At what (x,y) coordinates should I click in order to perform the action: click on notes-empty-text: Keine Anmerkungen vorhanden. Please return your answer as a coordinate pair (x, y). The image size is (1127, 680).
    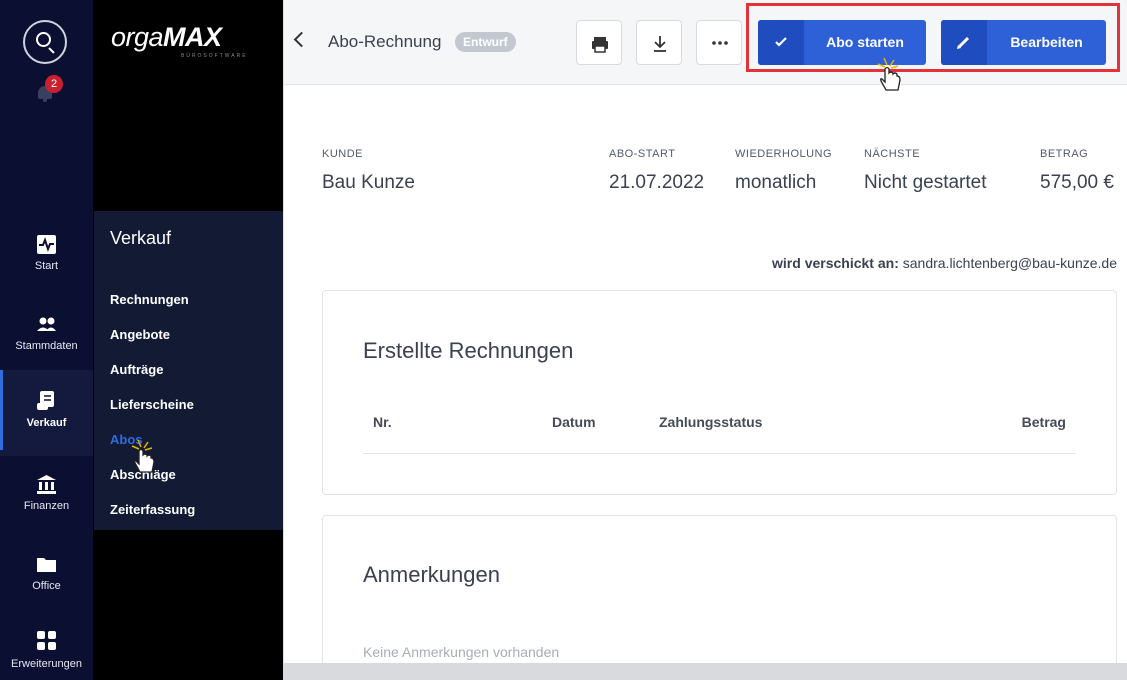
    Looking at the image, I should click on (461, 652).